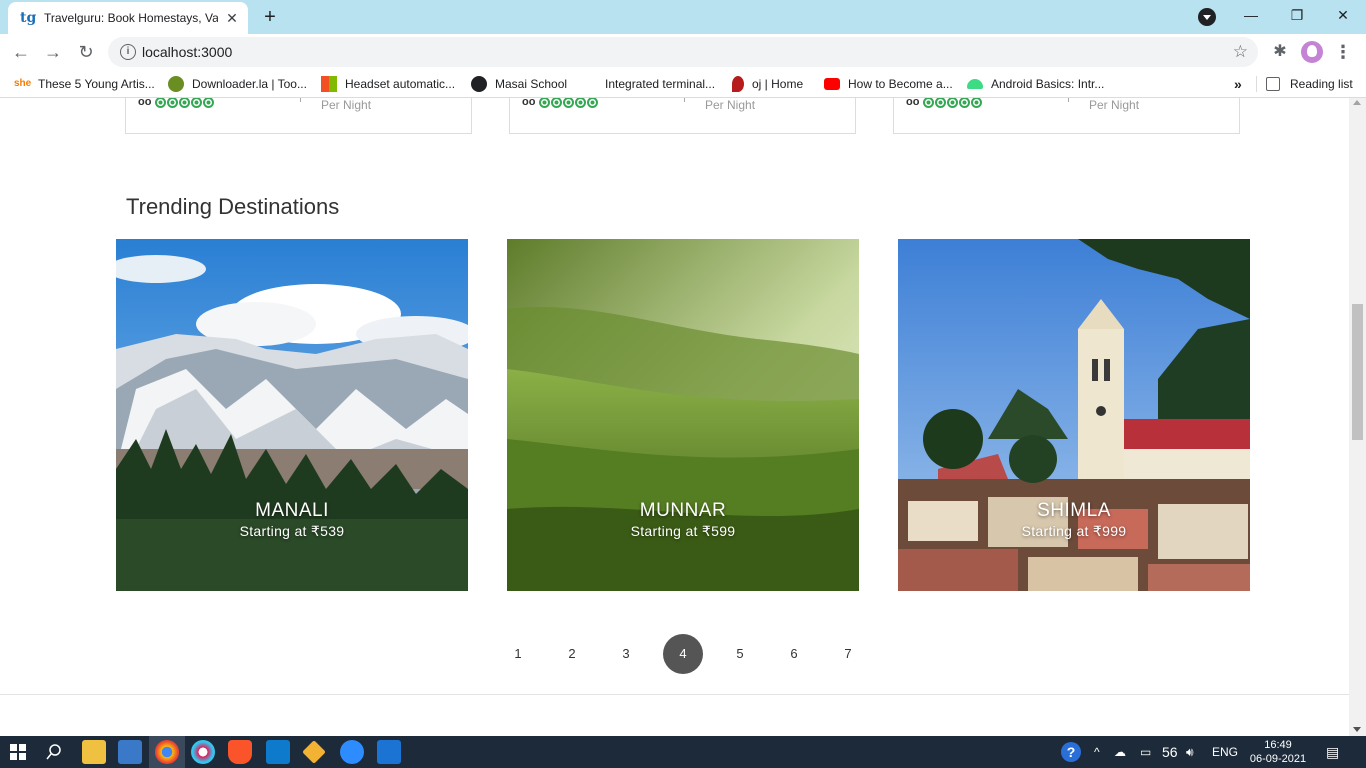 This screenshot has width=1366, height=768. What do you see at coordinates (167, 752) in the screenshot?
I see `chrome-icon` at bounding box center [167, 752].